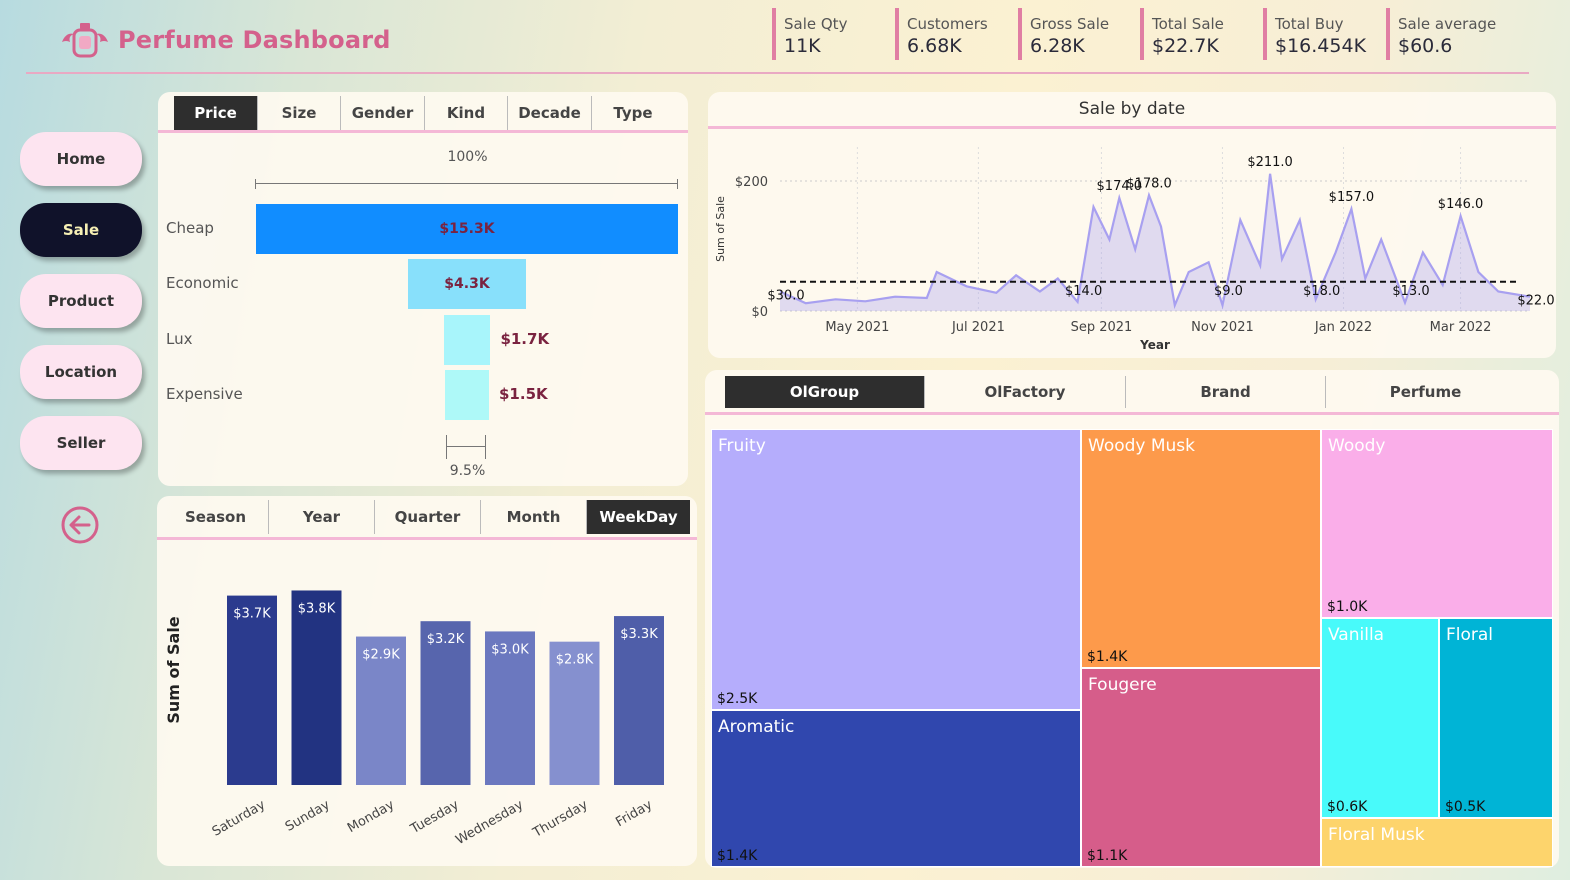 The image size is (1570, 880). What do you see at coordinates (428, 517) in the screenshot?
I see `tab-quarter: Quarter` at bounding box center [428, 517].